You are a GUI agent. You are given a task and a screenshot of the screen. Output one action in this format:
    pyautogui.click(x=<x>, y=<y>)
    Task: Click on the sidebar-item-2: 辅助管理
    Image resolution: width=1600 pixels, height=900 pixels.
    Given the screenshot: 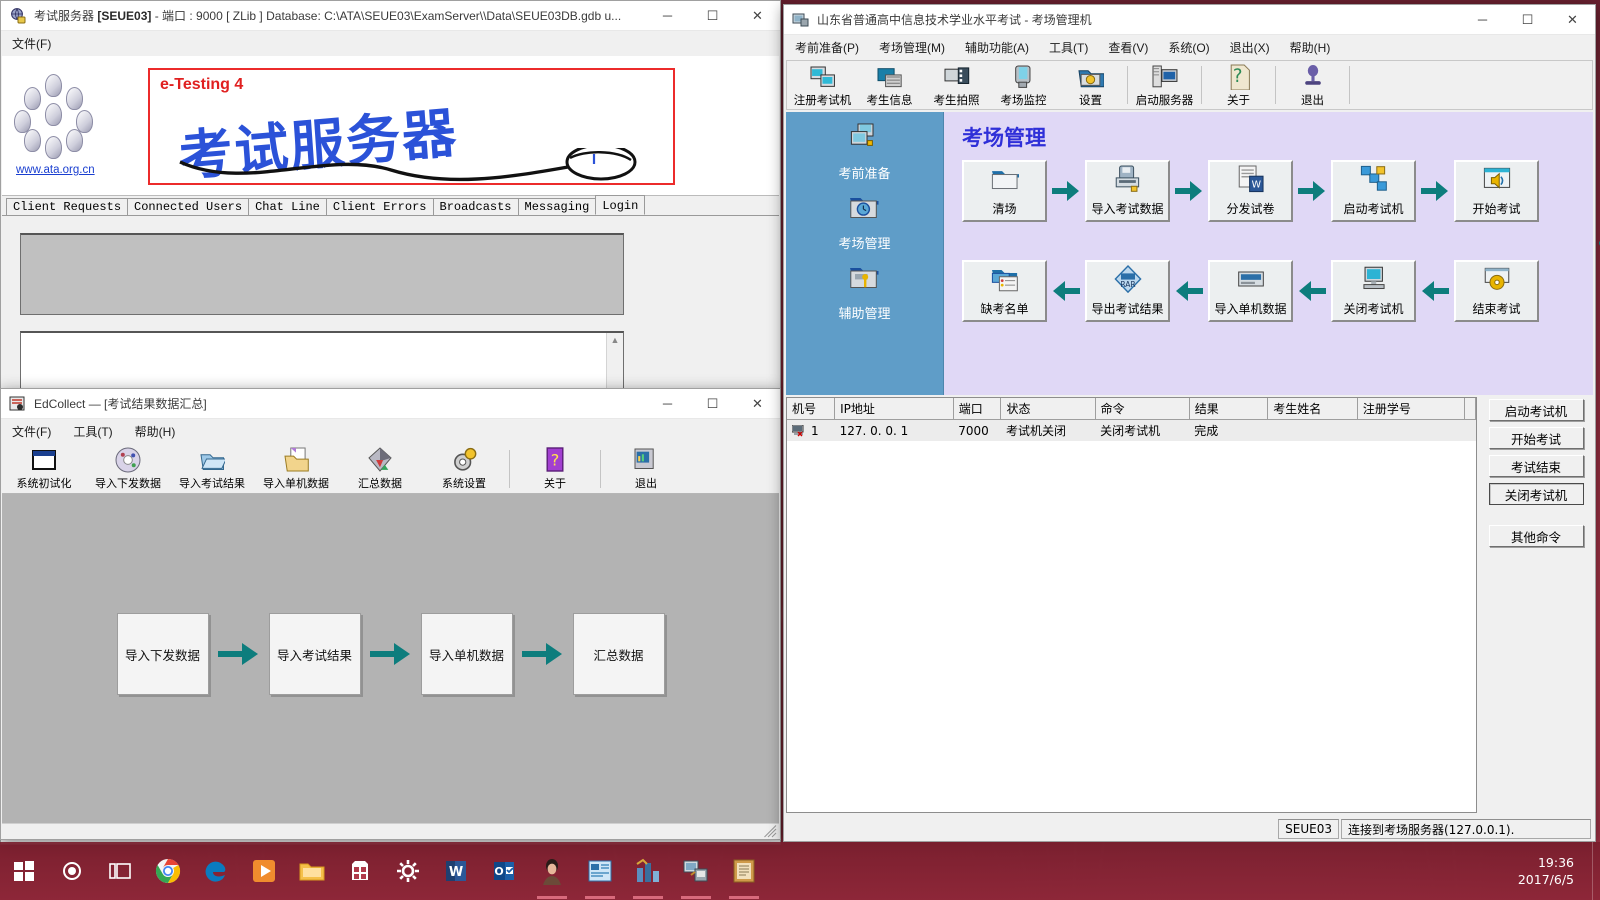 What is the action you would take?
    pyautogui.click(x=864, y=292)
    